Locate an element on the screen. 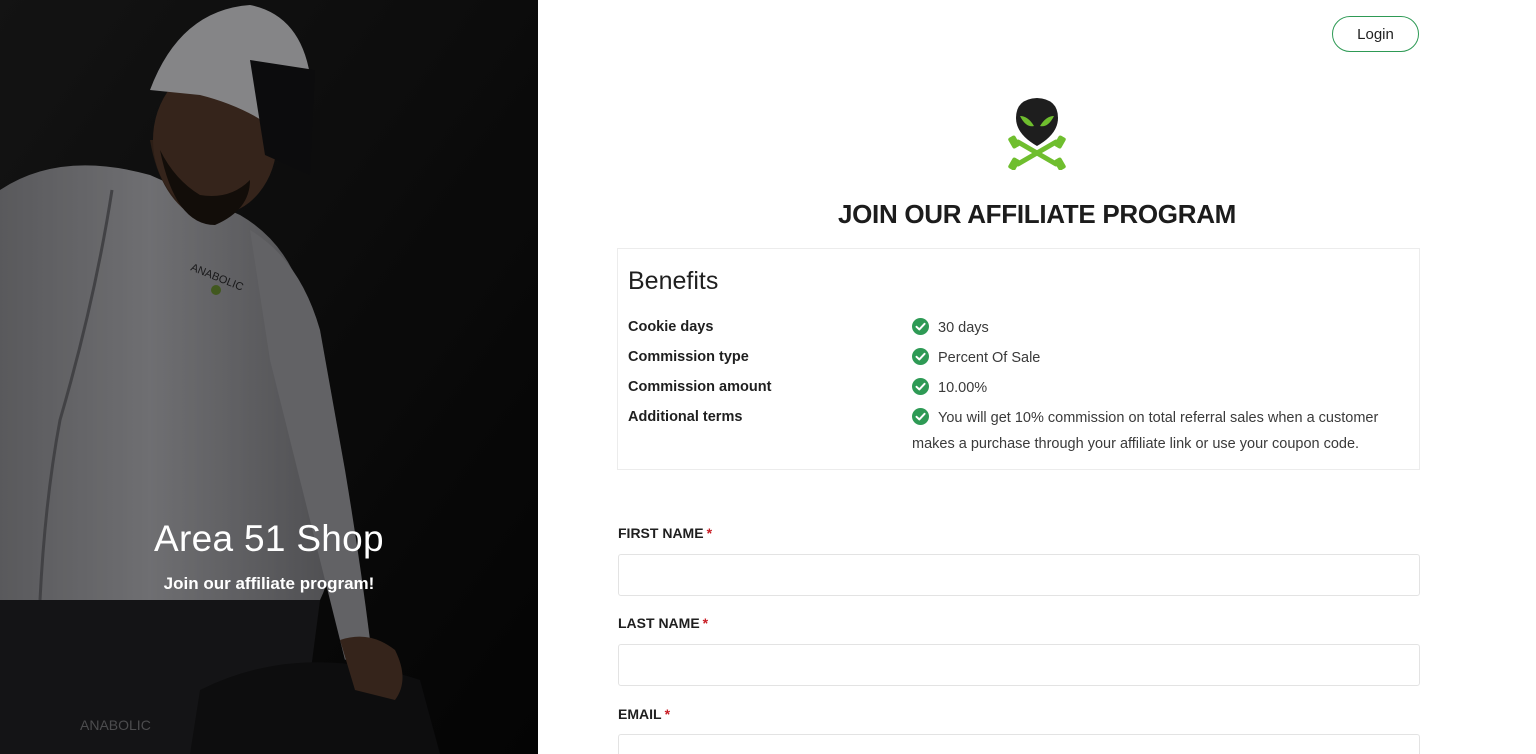 Image resolution: width=1536 pixels, height=754 pixels. page-title: JOIN OUR AFFILIATE PROGRAM is located at coordinates (1037, 214).